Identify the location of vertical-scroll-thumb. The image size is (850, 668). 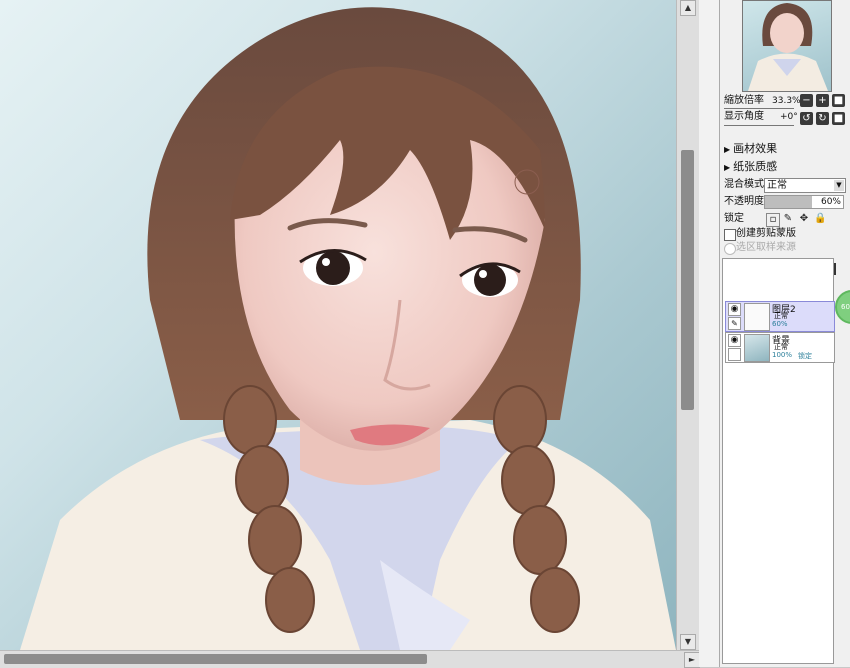
(687, 280).